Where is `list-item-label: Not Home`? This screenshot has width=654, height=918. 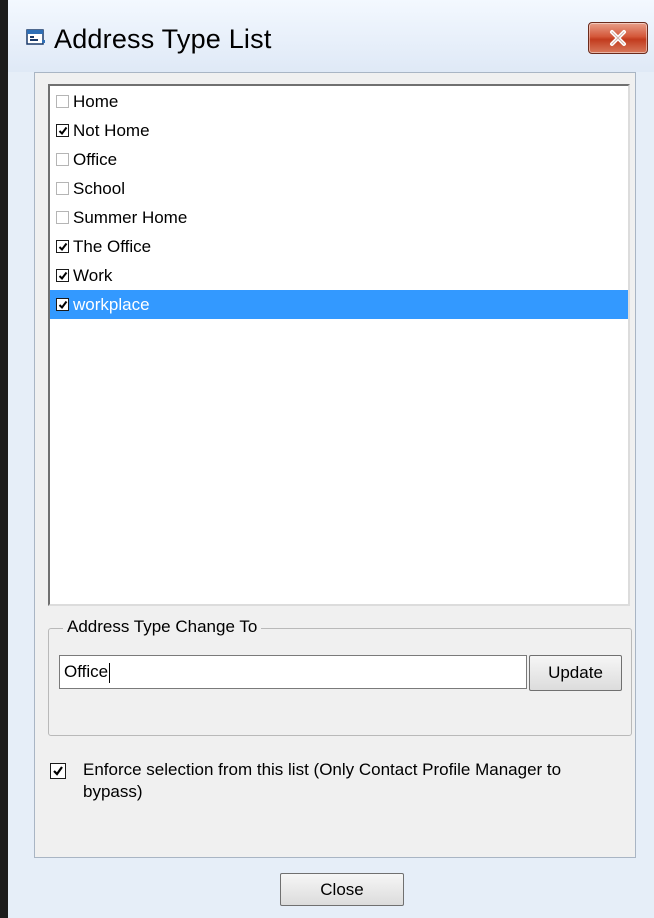
list-item-label: Not Home is located at coordinates (111, 130).